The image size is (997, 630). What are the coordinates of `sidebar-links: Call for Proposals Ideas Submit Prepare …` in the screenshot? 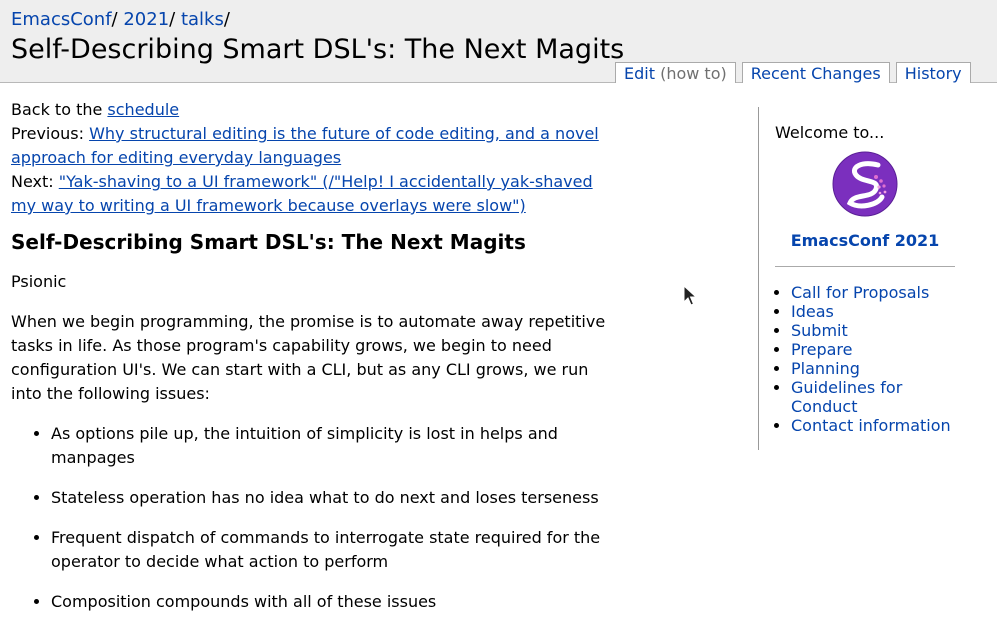 It's located at (868, 359).